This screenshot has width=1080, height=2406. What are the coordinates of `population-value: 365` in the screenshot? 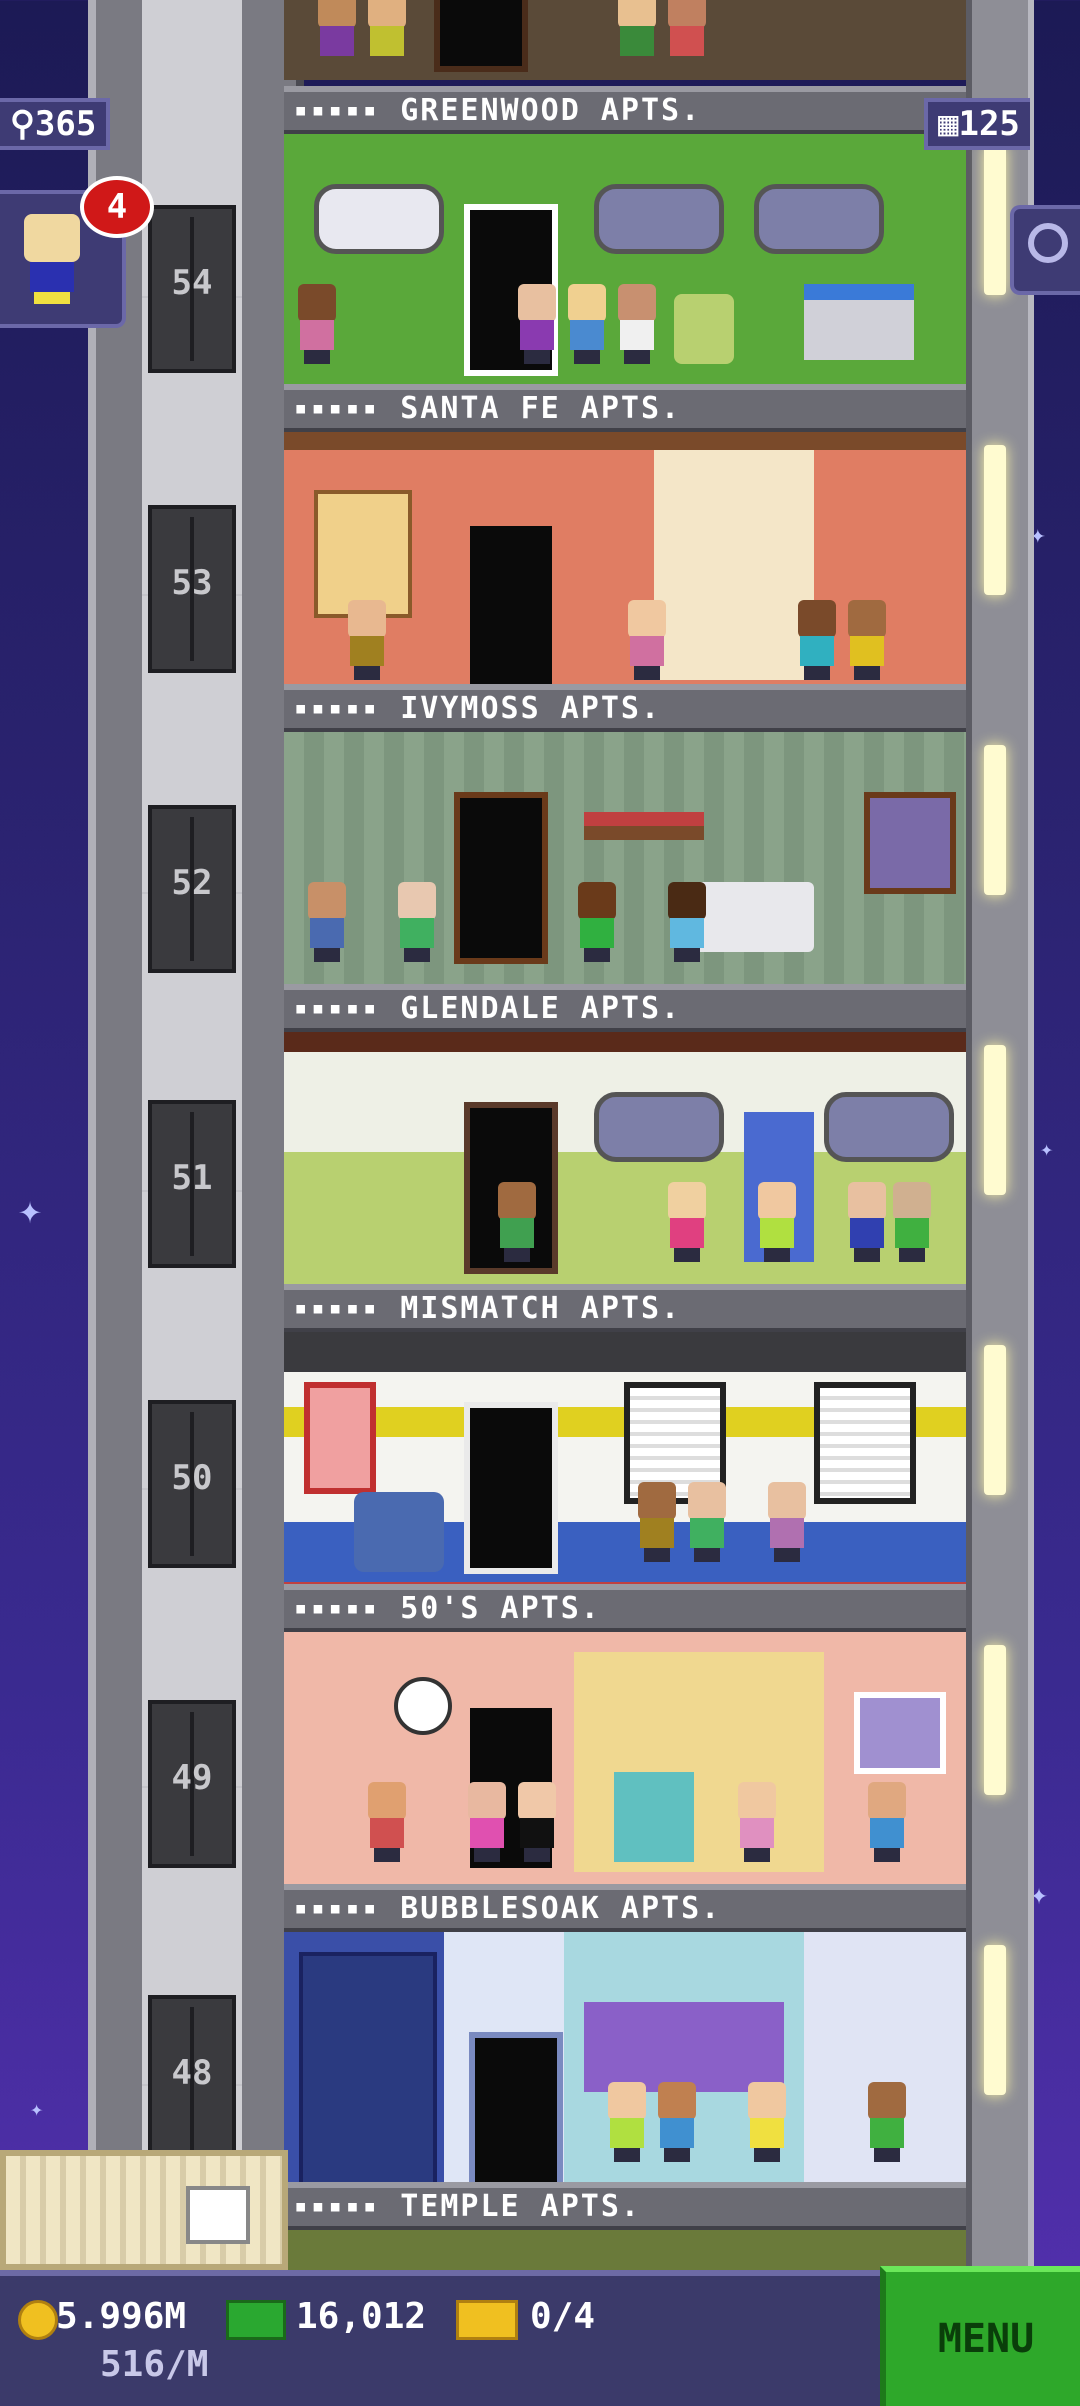 It's located at (65, 124).